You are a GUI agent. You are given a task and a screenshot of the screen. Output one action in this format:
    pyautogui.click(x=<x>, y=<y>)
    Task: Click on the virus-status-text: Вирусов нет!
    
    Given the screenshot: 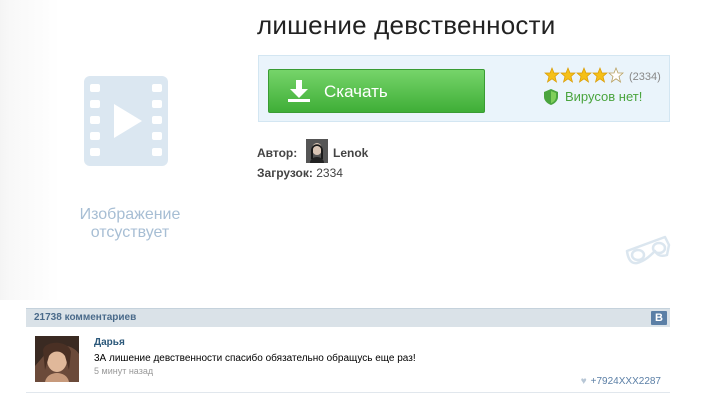 What is the action you would take?
    pyautogui.click(x=604, y=96)
    